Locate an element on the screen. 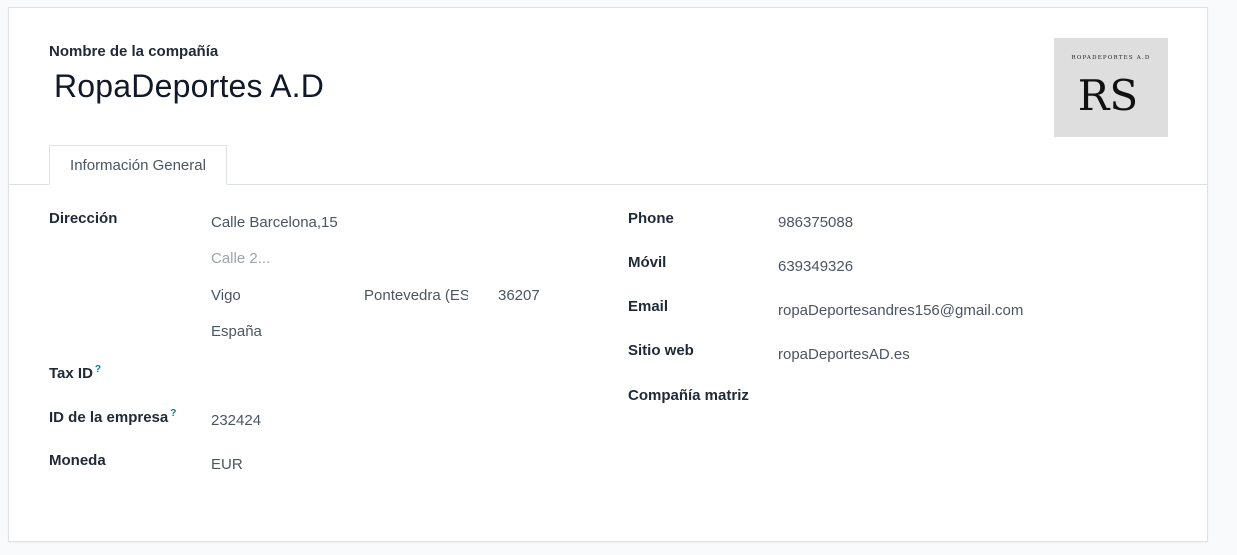  company-id-label-text: ID de la empresa is located at coordinates (109, 417).